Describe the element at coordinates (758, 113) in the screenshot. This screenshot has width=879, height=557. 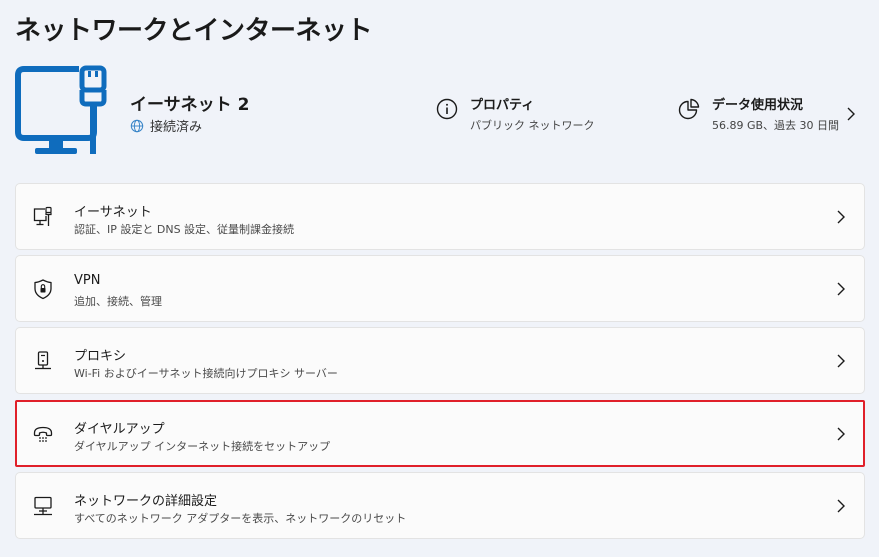
I see `data-usage-link: データ使用状況 56.89 GB、過去 30 日間` at that location.